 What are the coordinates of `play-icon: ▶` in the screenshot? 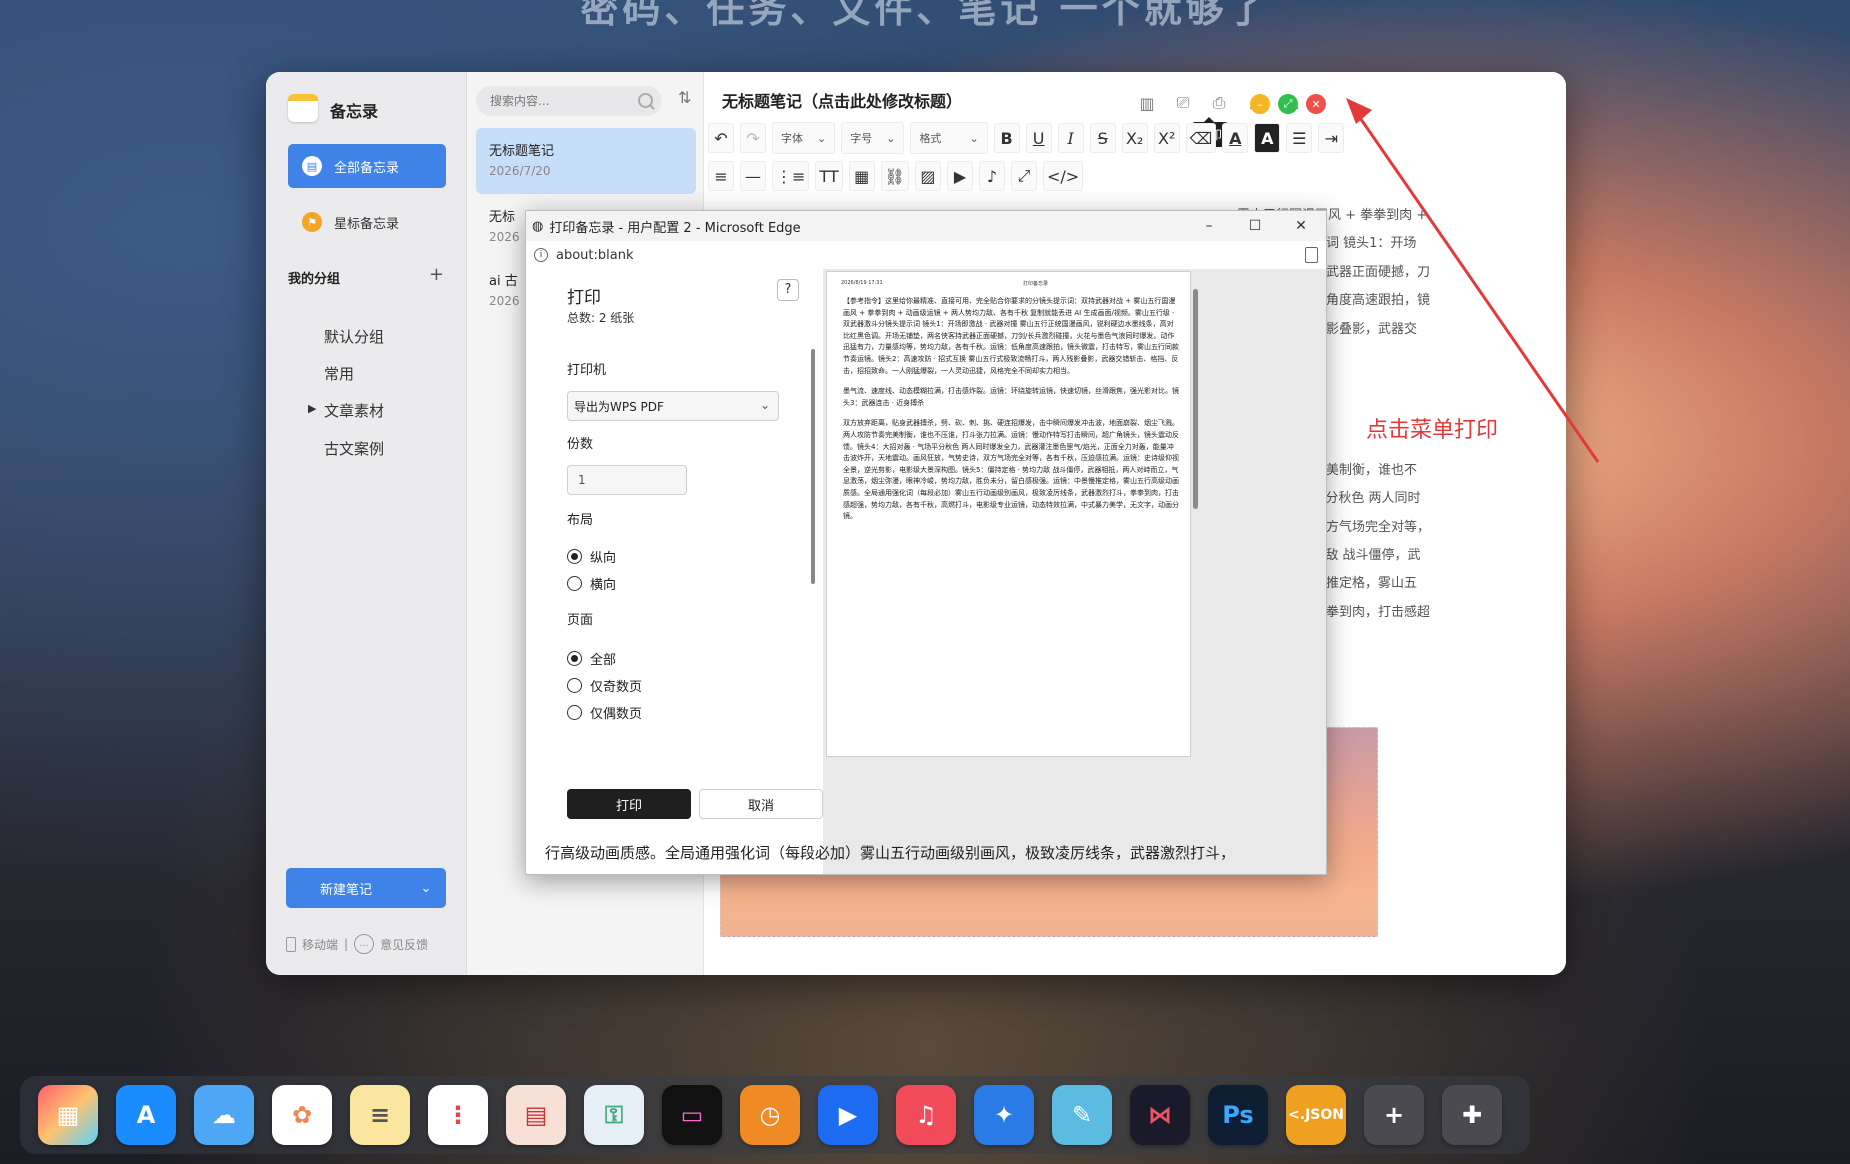 It's located at (848, 1115).